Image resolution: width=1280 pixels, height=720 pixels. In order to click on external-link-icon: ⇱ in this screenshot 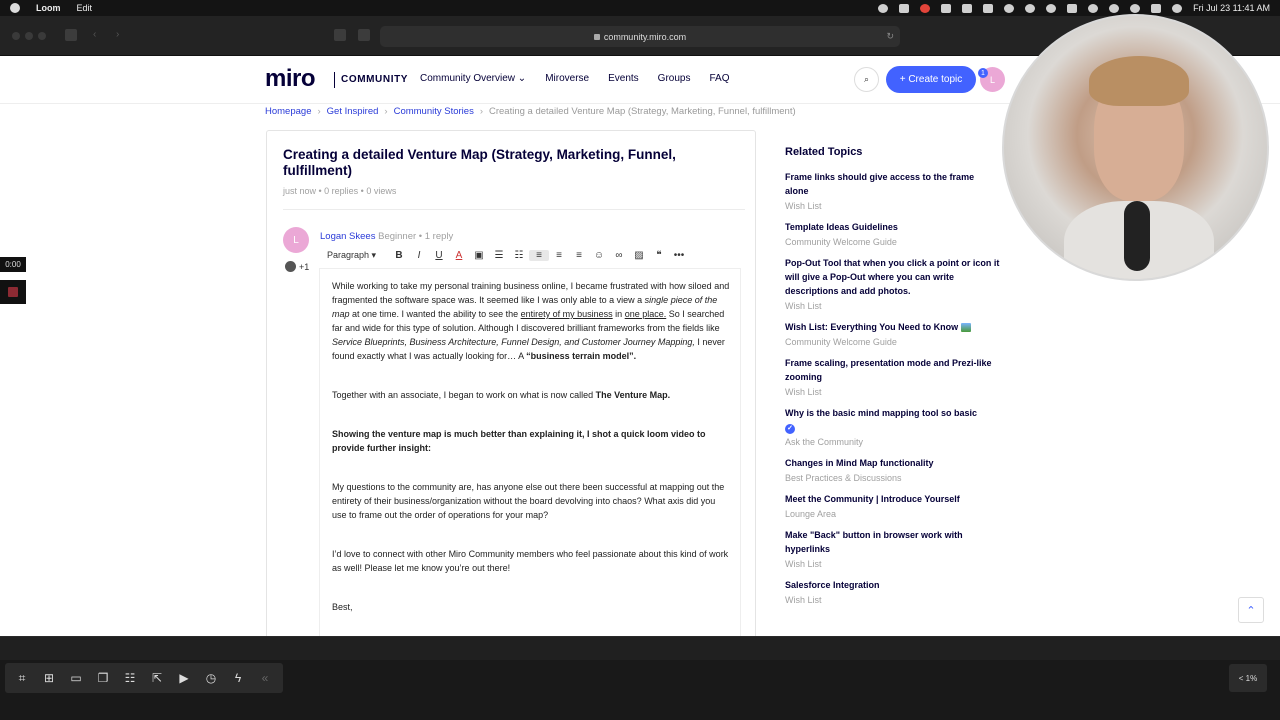, I will do `click(157, 678)`.